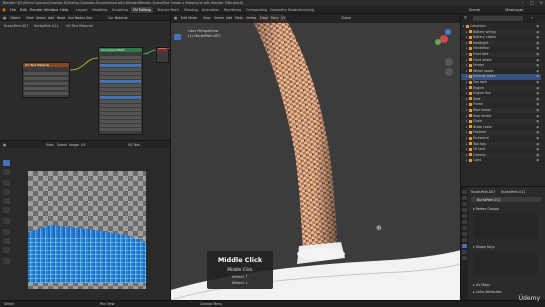  What do you see at coordinates (51, 10) in the screenshot?
I see `menu-window: Window` at bounding box center [51, 10].